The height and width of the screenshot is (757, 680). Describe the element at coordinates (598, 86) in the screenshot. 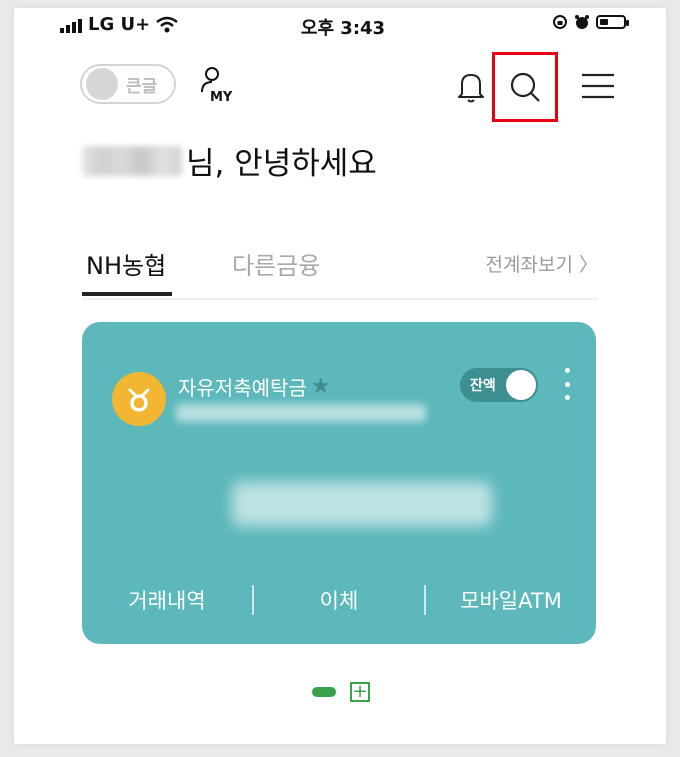

I see `hamburger-menu-icon` at that location.